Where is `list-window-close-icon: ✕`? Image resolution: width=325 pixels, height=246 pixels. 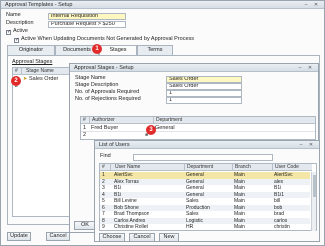
list-window-close-icon: ✕ is located at coordinates (311, 145).